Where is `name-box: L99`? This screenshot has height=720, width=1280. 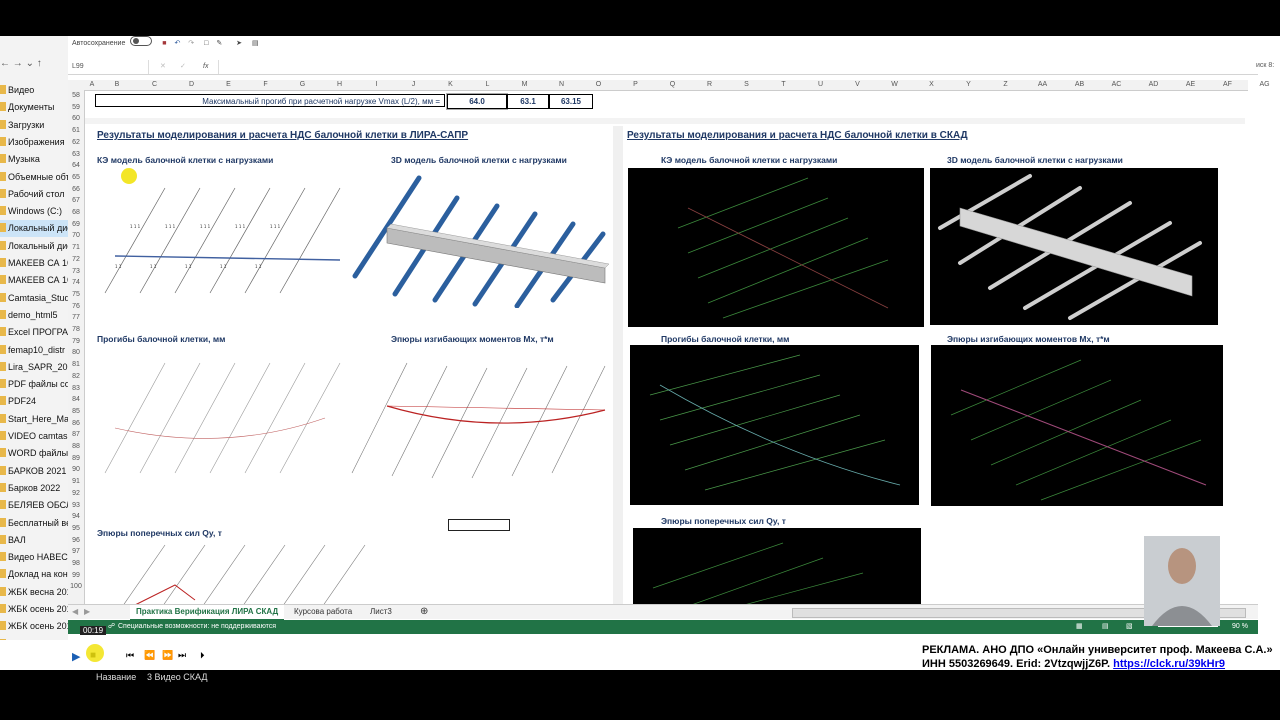 name-box: L99 is located at coordinates (110, 67).